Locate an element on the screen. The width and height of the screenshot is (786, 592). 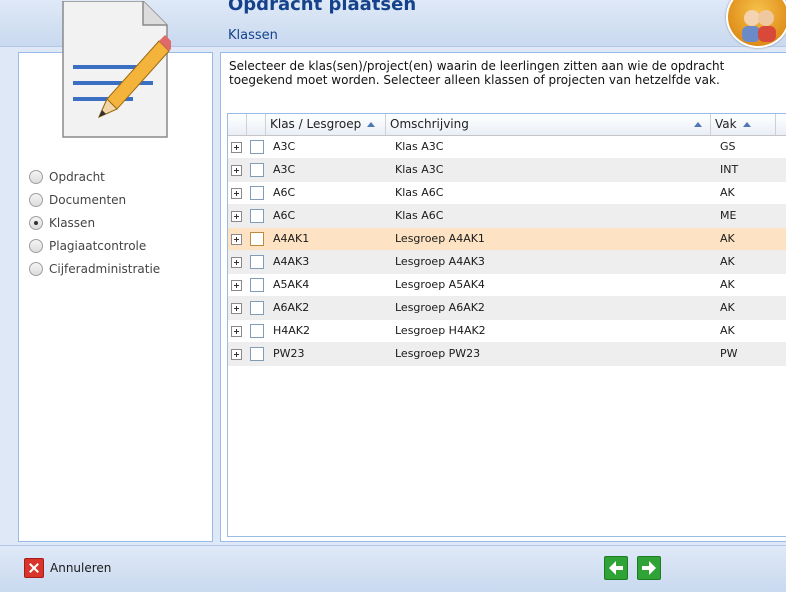
cell-vak: ME is located at coordinates (728, 215).